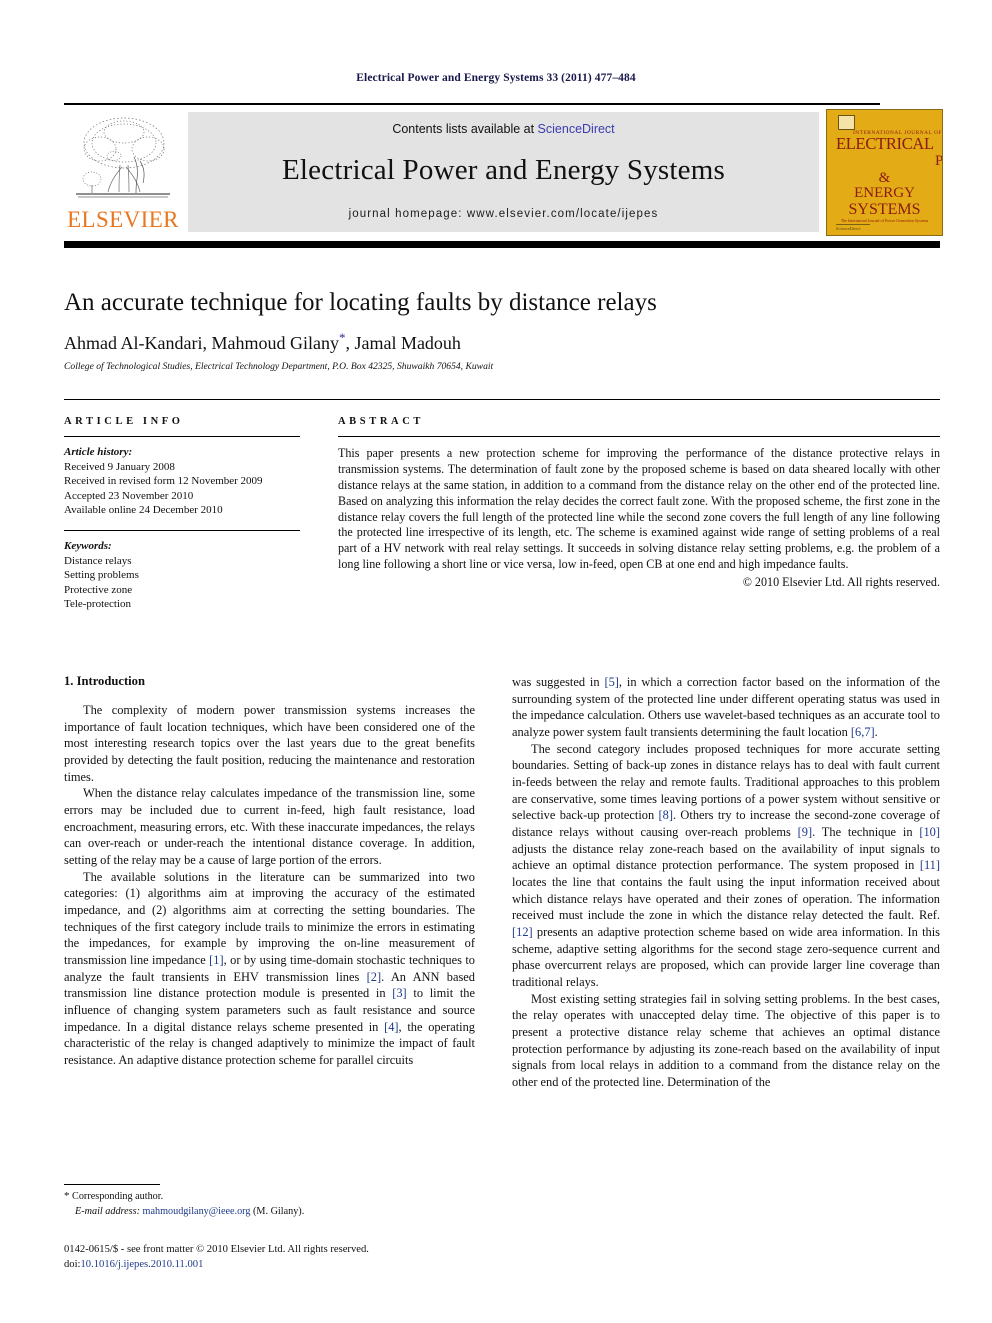 This screenshot has width=992, height=1323. What do you see at coordinates (98, 560) in the screenshot?
I see `keyword-item: Distance relays` at bounding box center [98, 560].